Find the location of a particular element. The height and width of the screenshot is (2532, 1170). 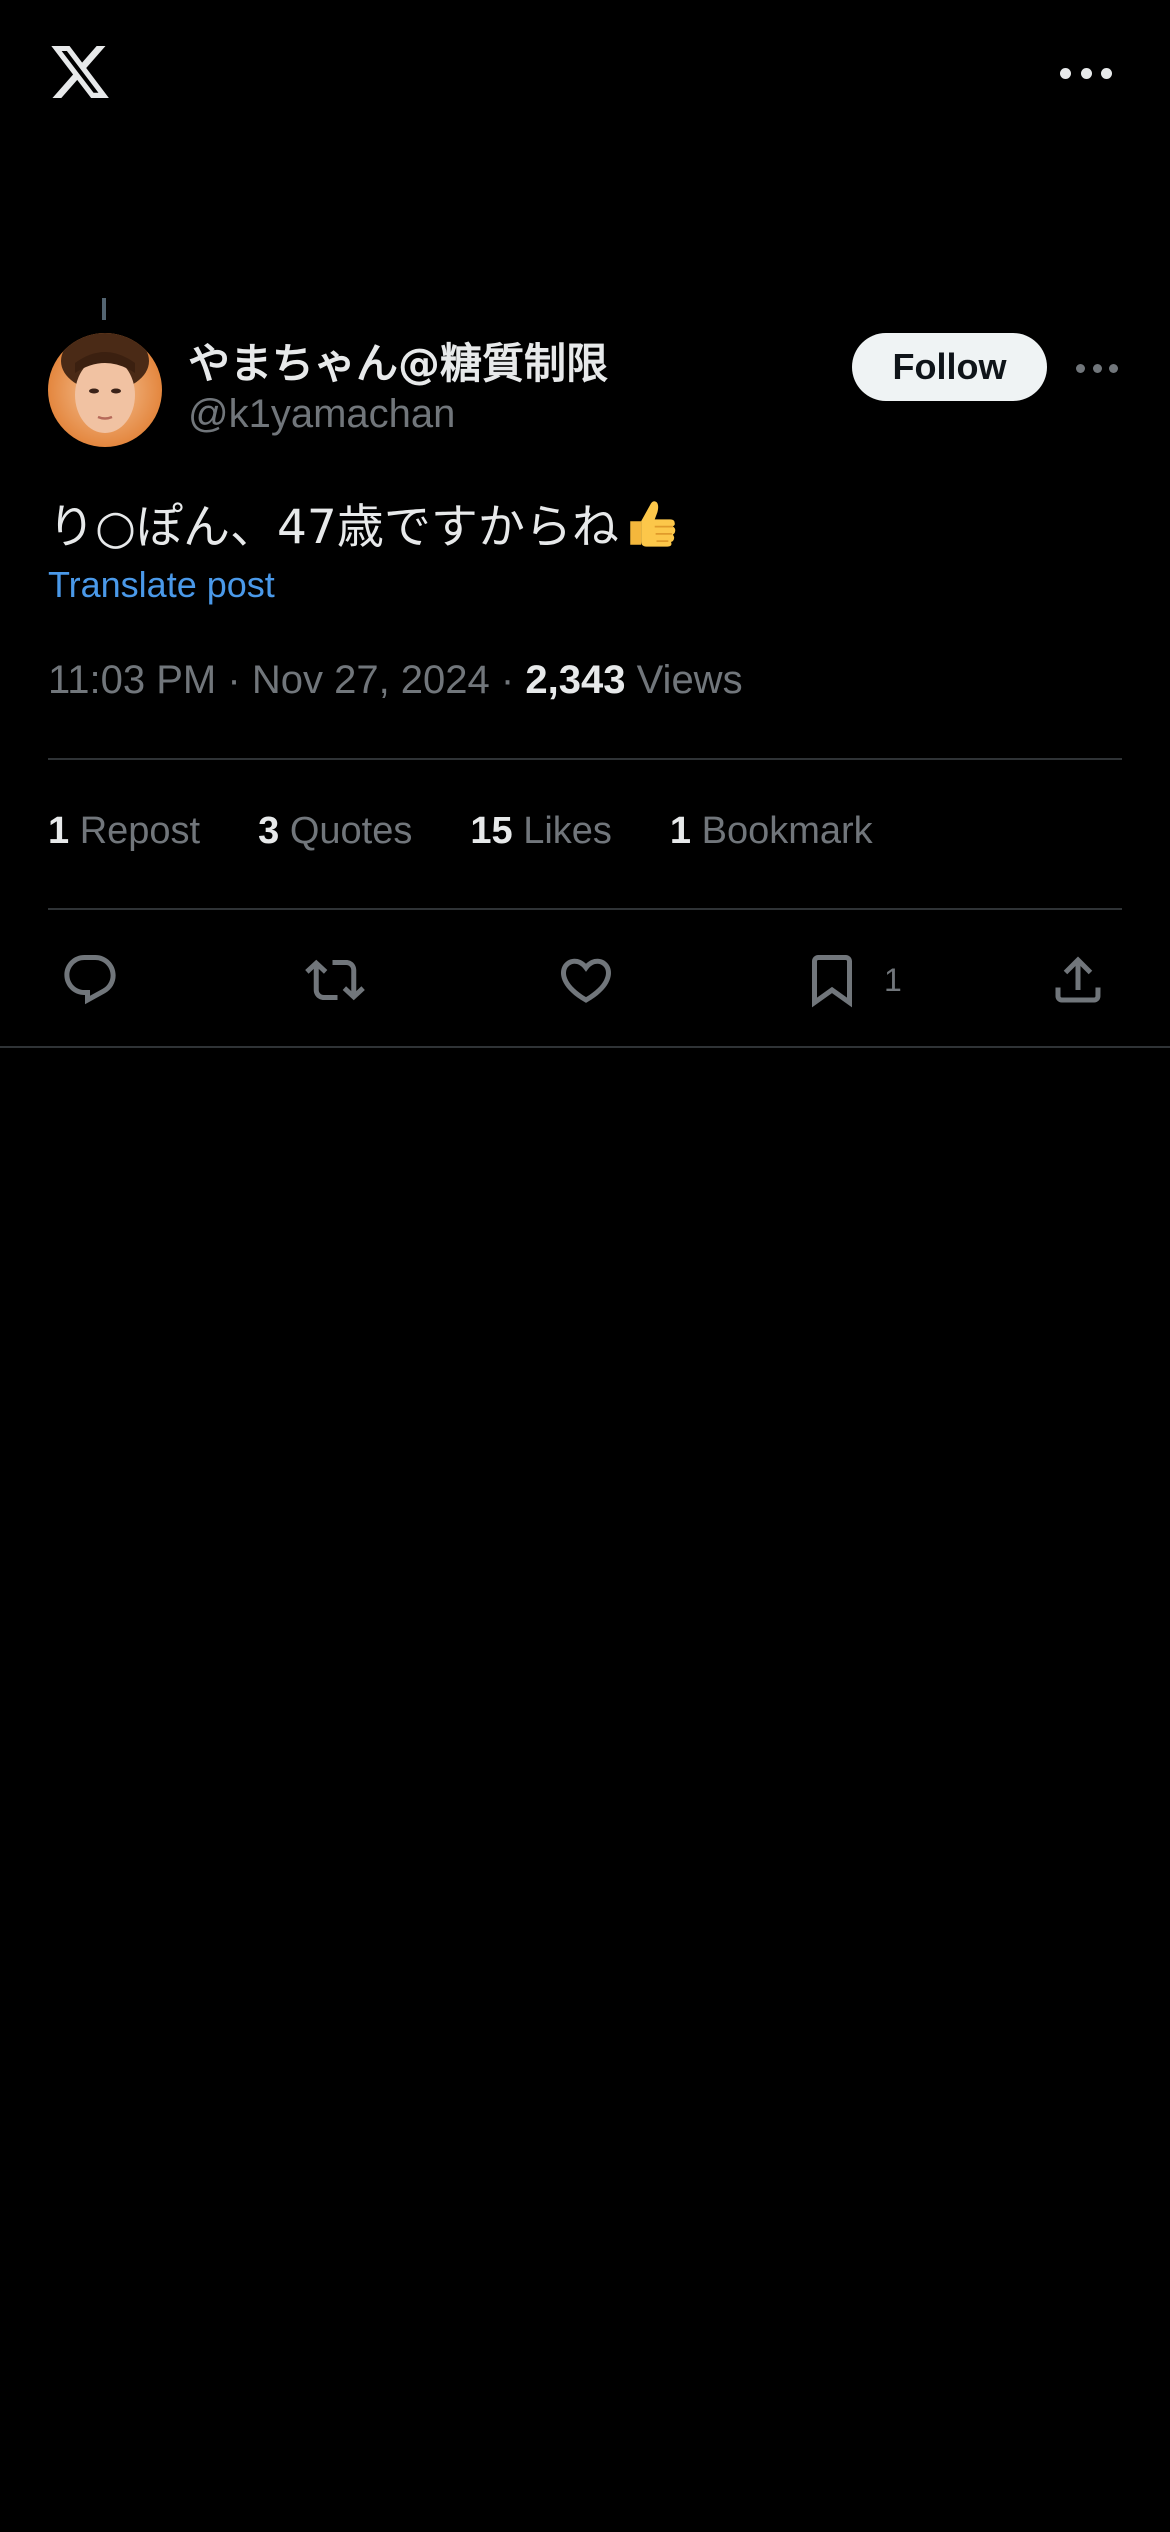

thumbs-up-emoji-icon is located at coordinates (653, 523).